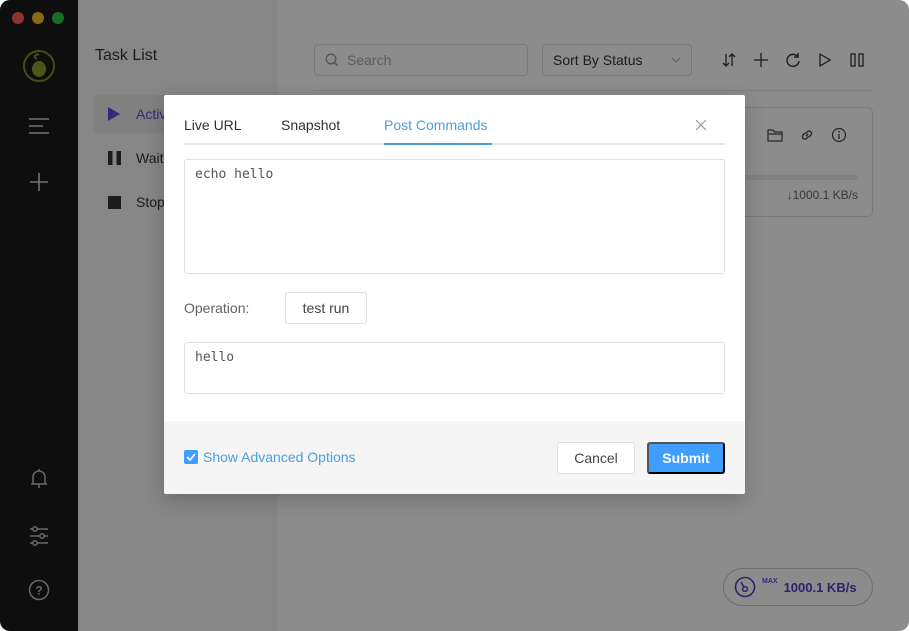  I want to click on show-advanced-options-label: Show Advanced Options, so click(279, 457).